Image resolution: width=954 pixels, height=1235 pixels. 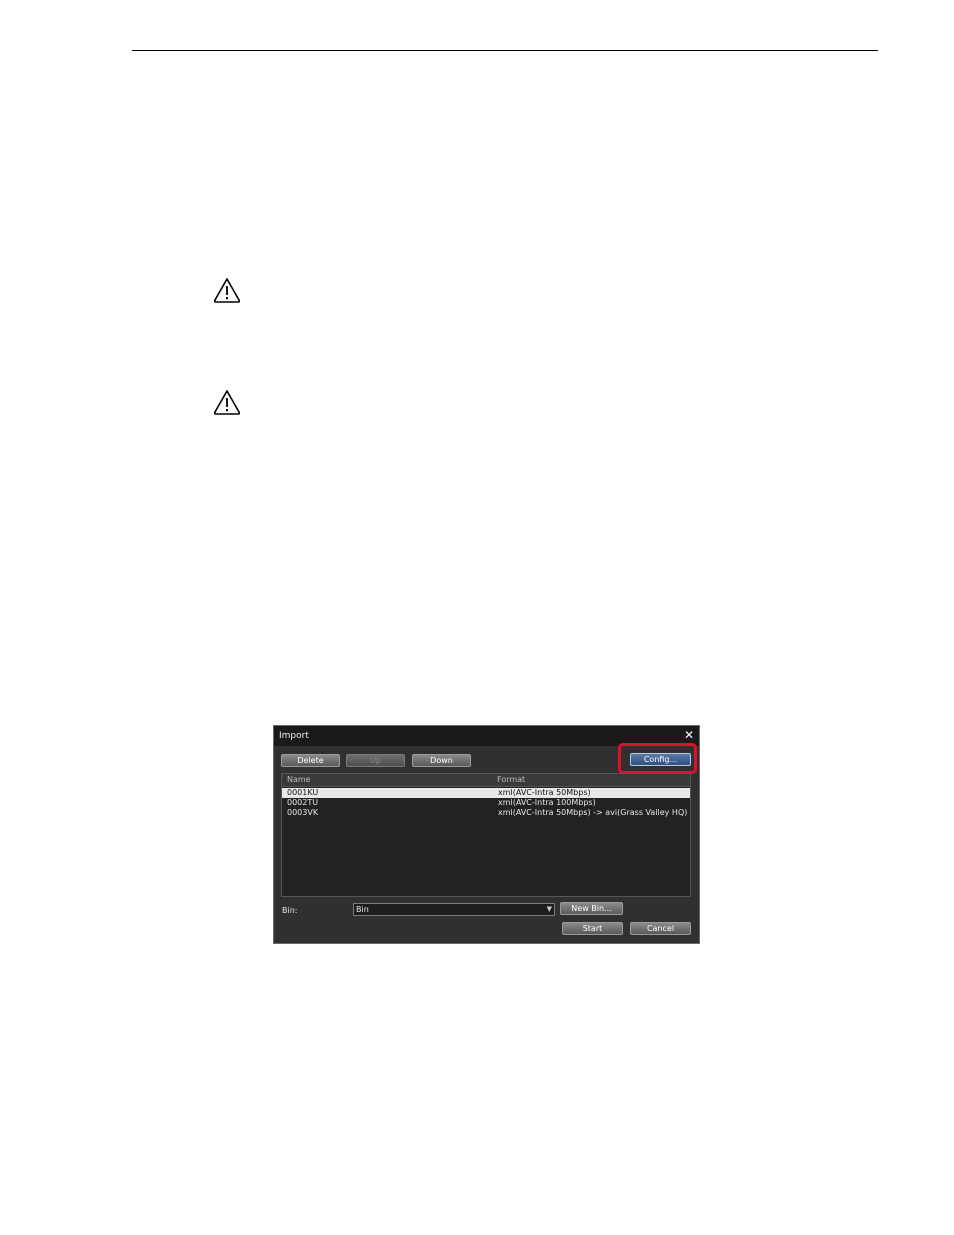 What do you see at coordinates (549, 909) in the screenshot?
I see `chevron-down-icon: ▼` at bounding box center [549, 909].